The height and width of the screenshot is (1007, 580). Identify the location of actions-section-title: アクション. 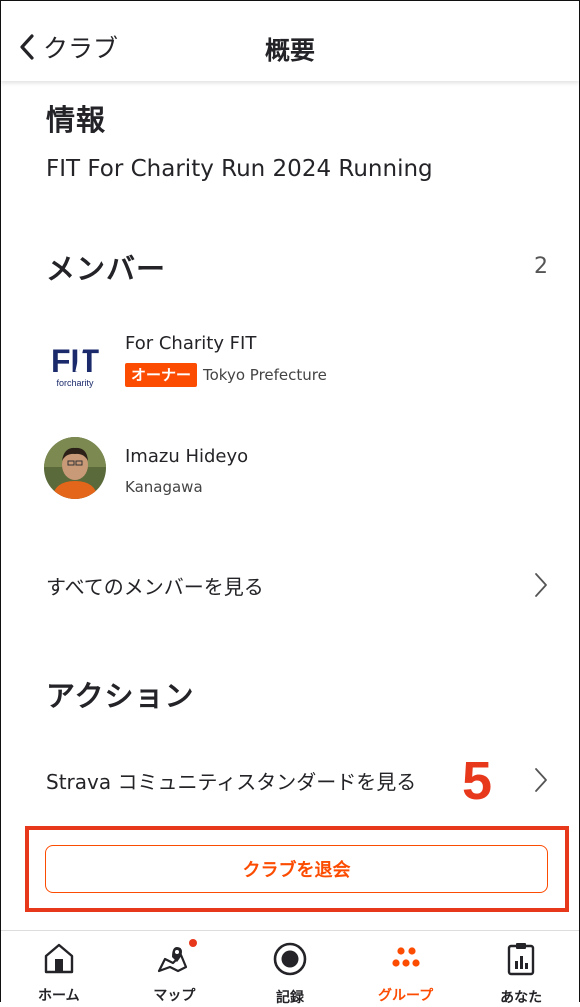
(120, 696).